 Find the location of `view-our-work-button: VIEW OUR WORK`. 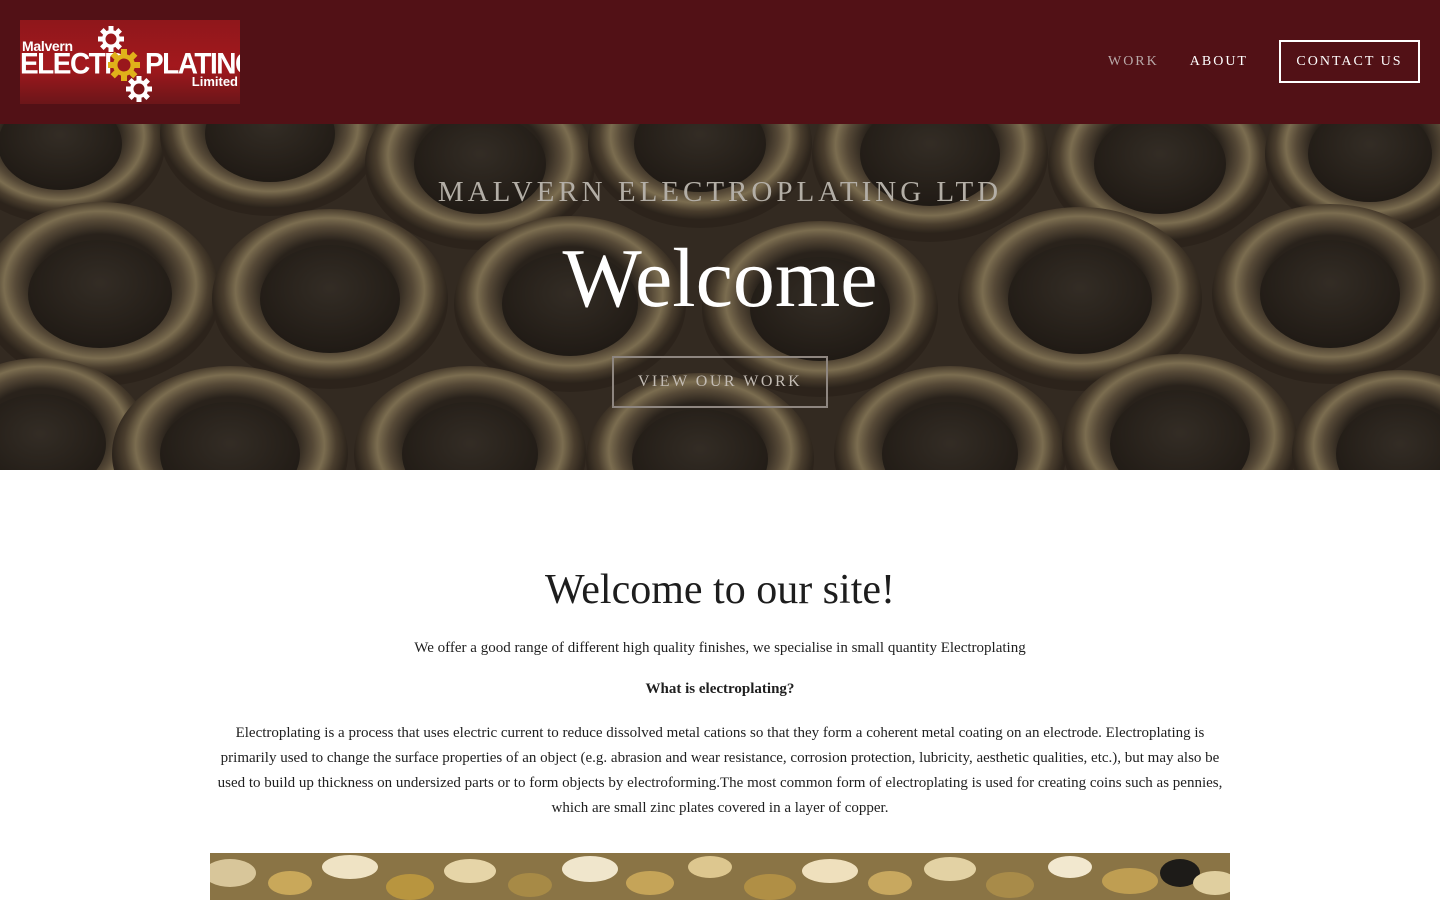

view-our-work-button: VIEW OUR WORK is located at coordinates (720, 382).